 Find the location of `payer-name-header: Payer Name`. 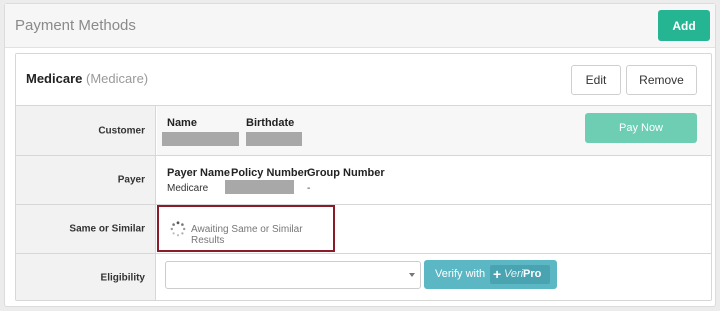

payer-name-header: Payer Name is located at coordinates (198, 173).